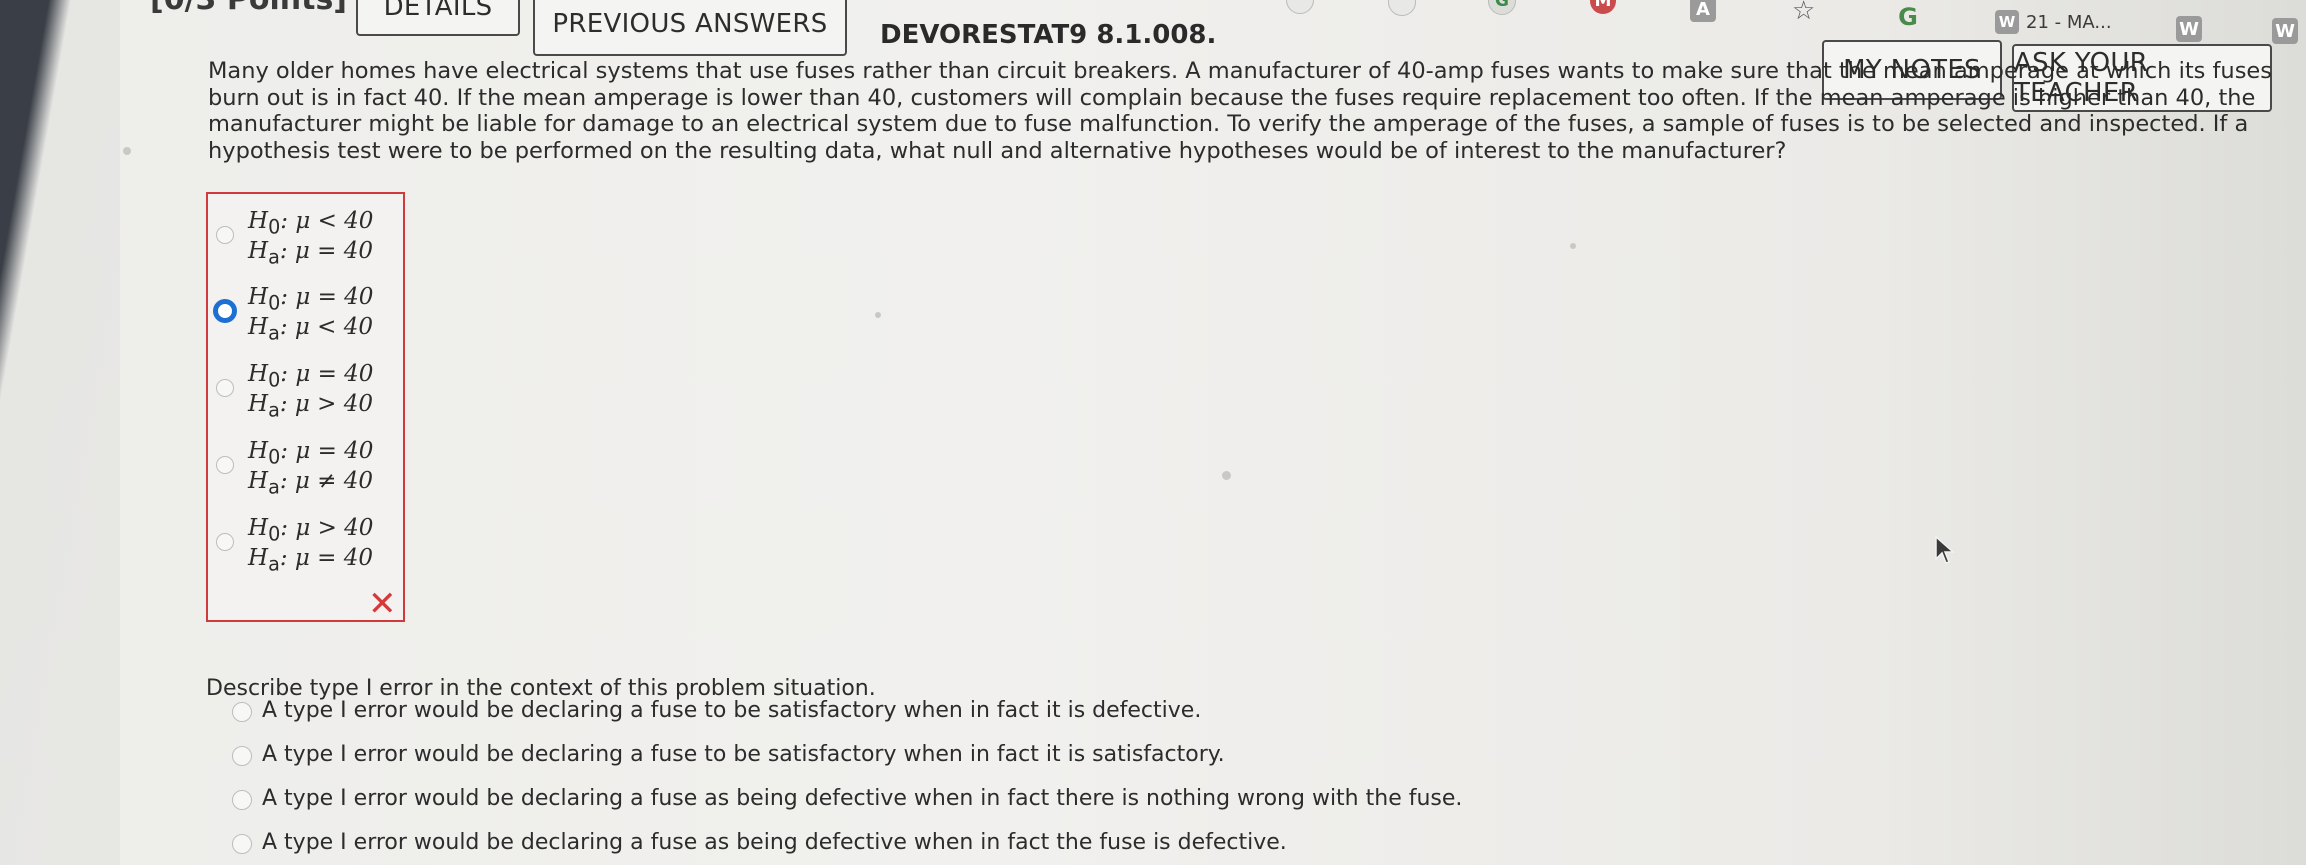 The image size is (2306, 865). I want to click on hypothesis-option-5: H0: μ > 40 Ha: μ = 40, so click(307, 544).